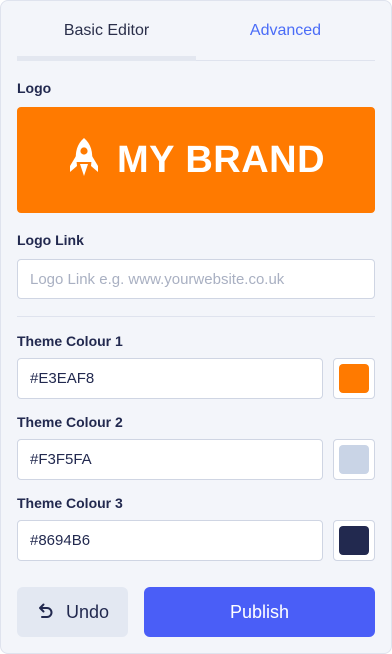 The image size is (392, 654). I want to click on theme-colour-1-value: #E3EAF8, so click(62, 378).